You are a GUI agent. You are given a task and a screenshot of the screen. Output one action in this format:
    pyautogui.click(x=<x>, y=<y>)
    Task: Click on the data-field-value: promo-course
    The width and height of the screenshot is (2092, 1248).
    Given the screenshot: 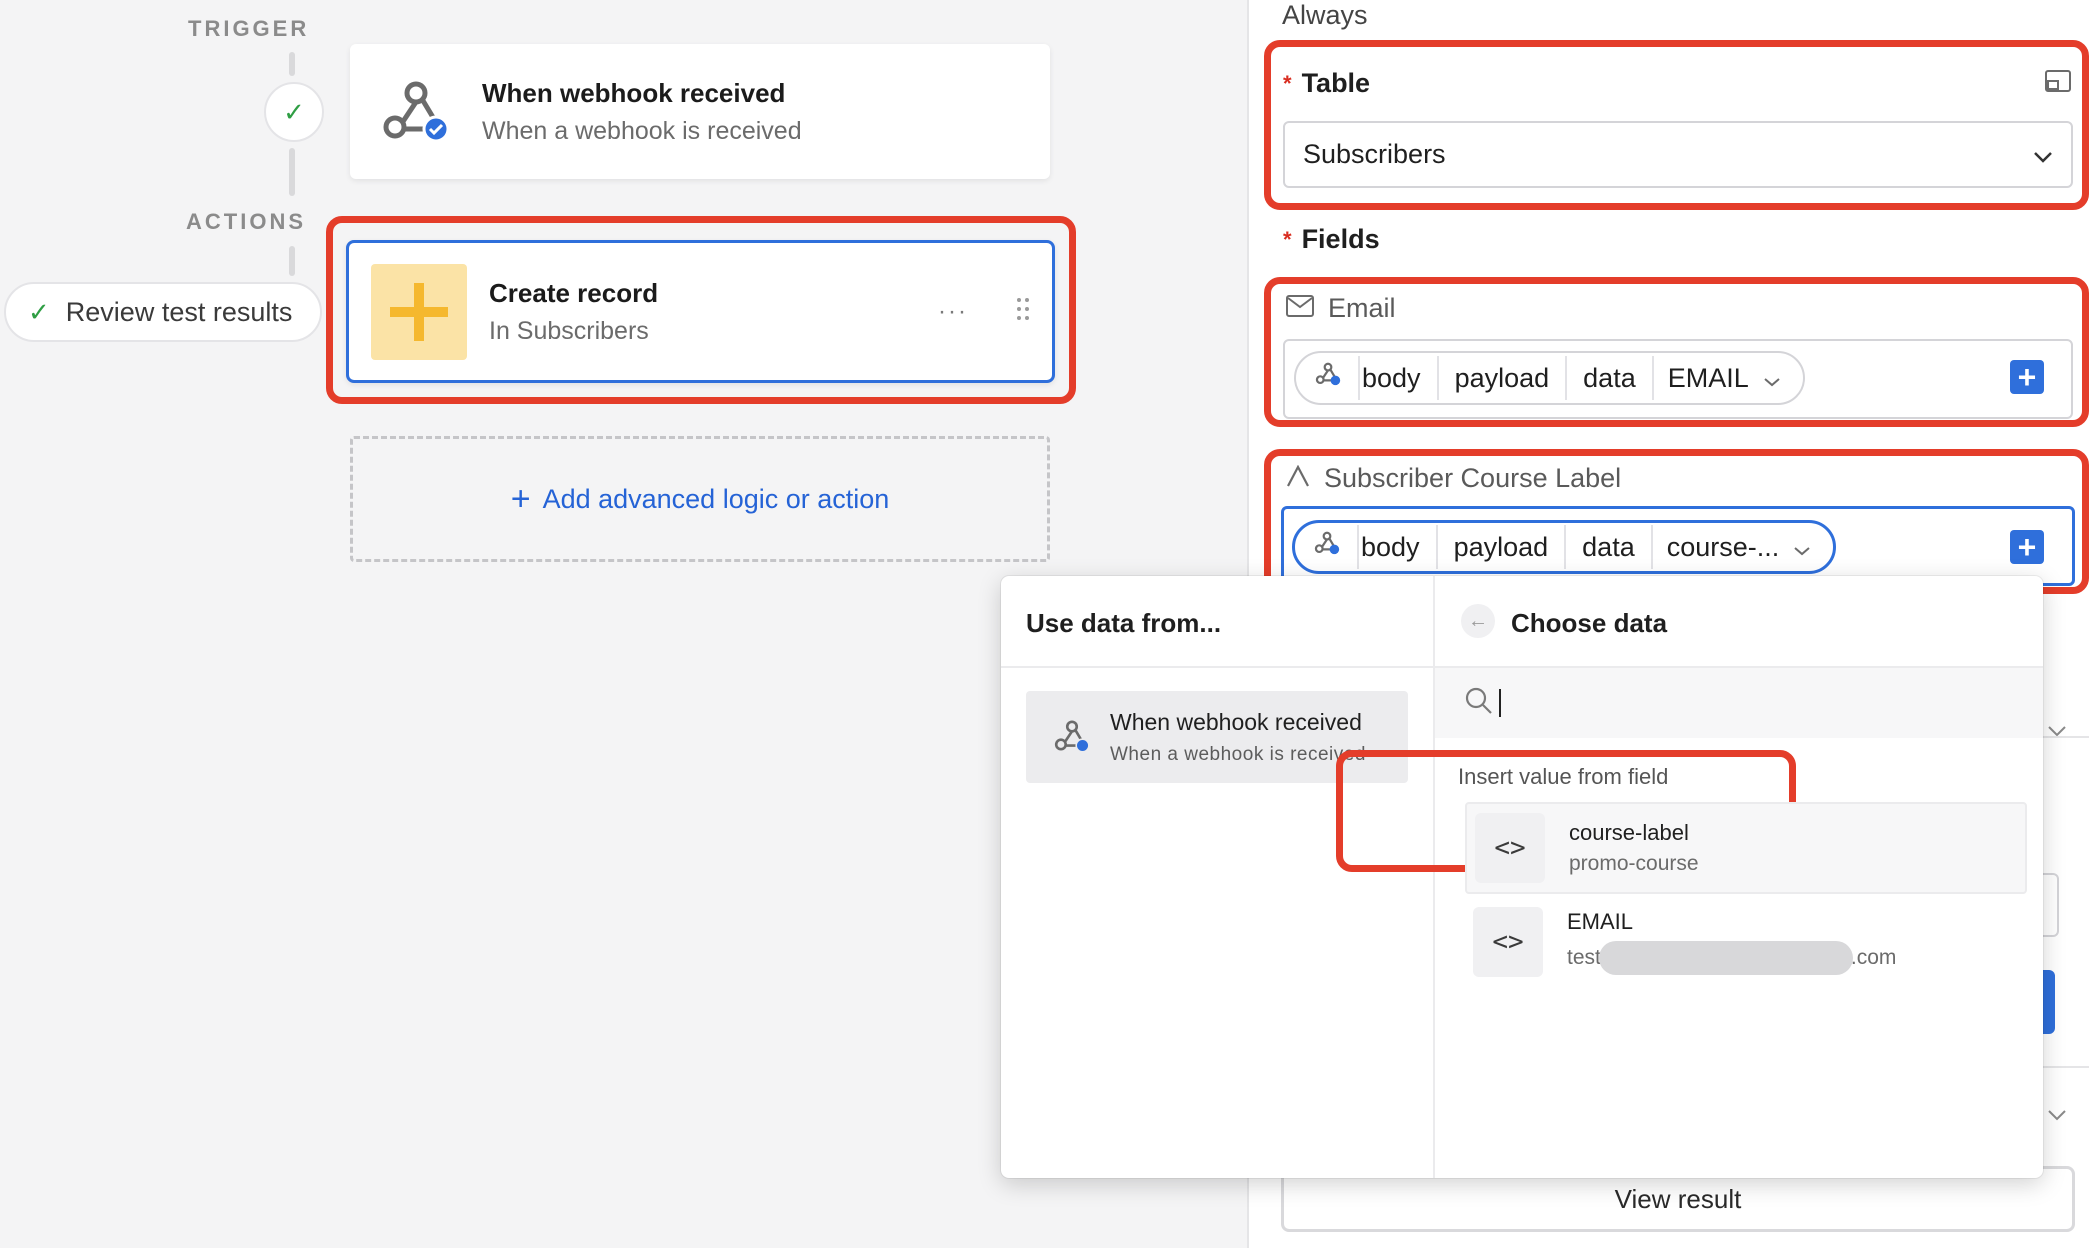 What is the action you would take?
    pyautogui.click(x=1634, y=863)
    